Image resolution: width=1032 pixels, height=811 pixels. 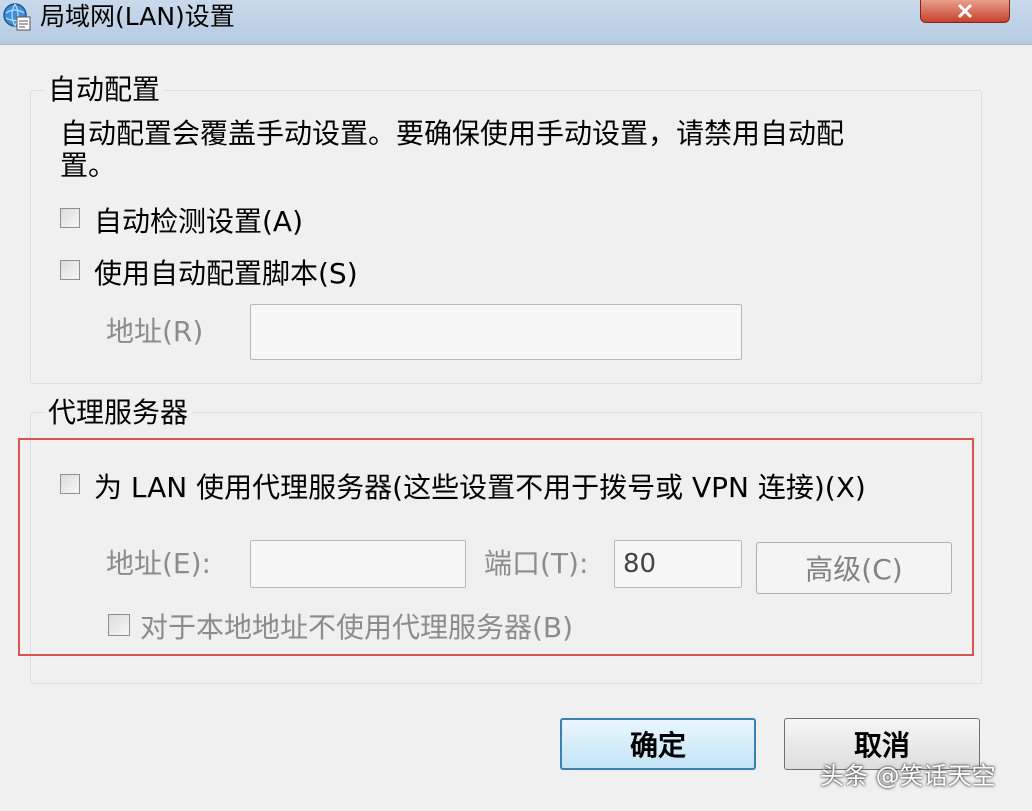 I want to click on use-script-label: 使用自动配置脚本(S), so click(x=226, y=274).